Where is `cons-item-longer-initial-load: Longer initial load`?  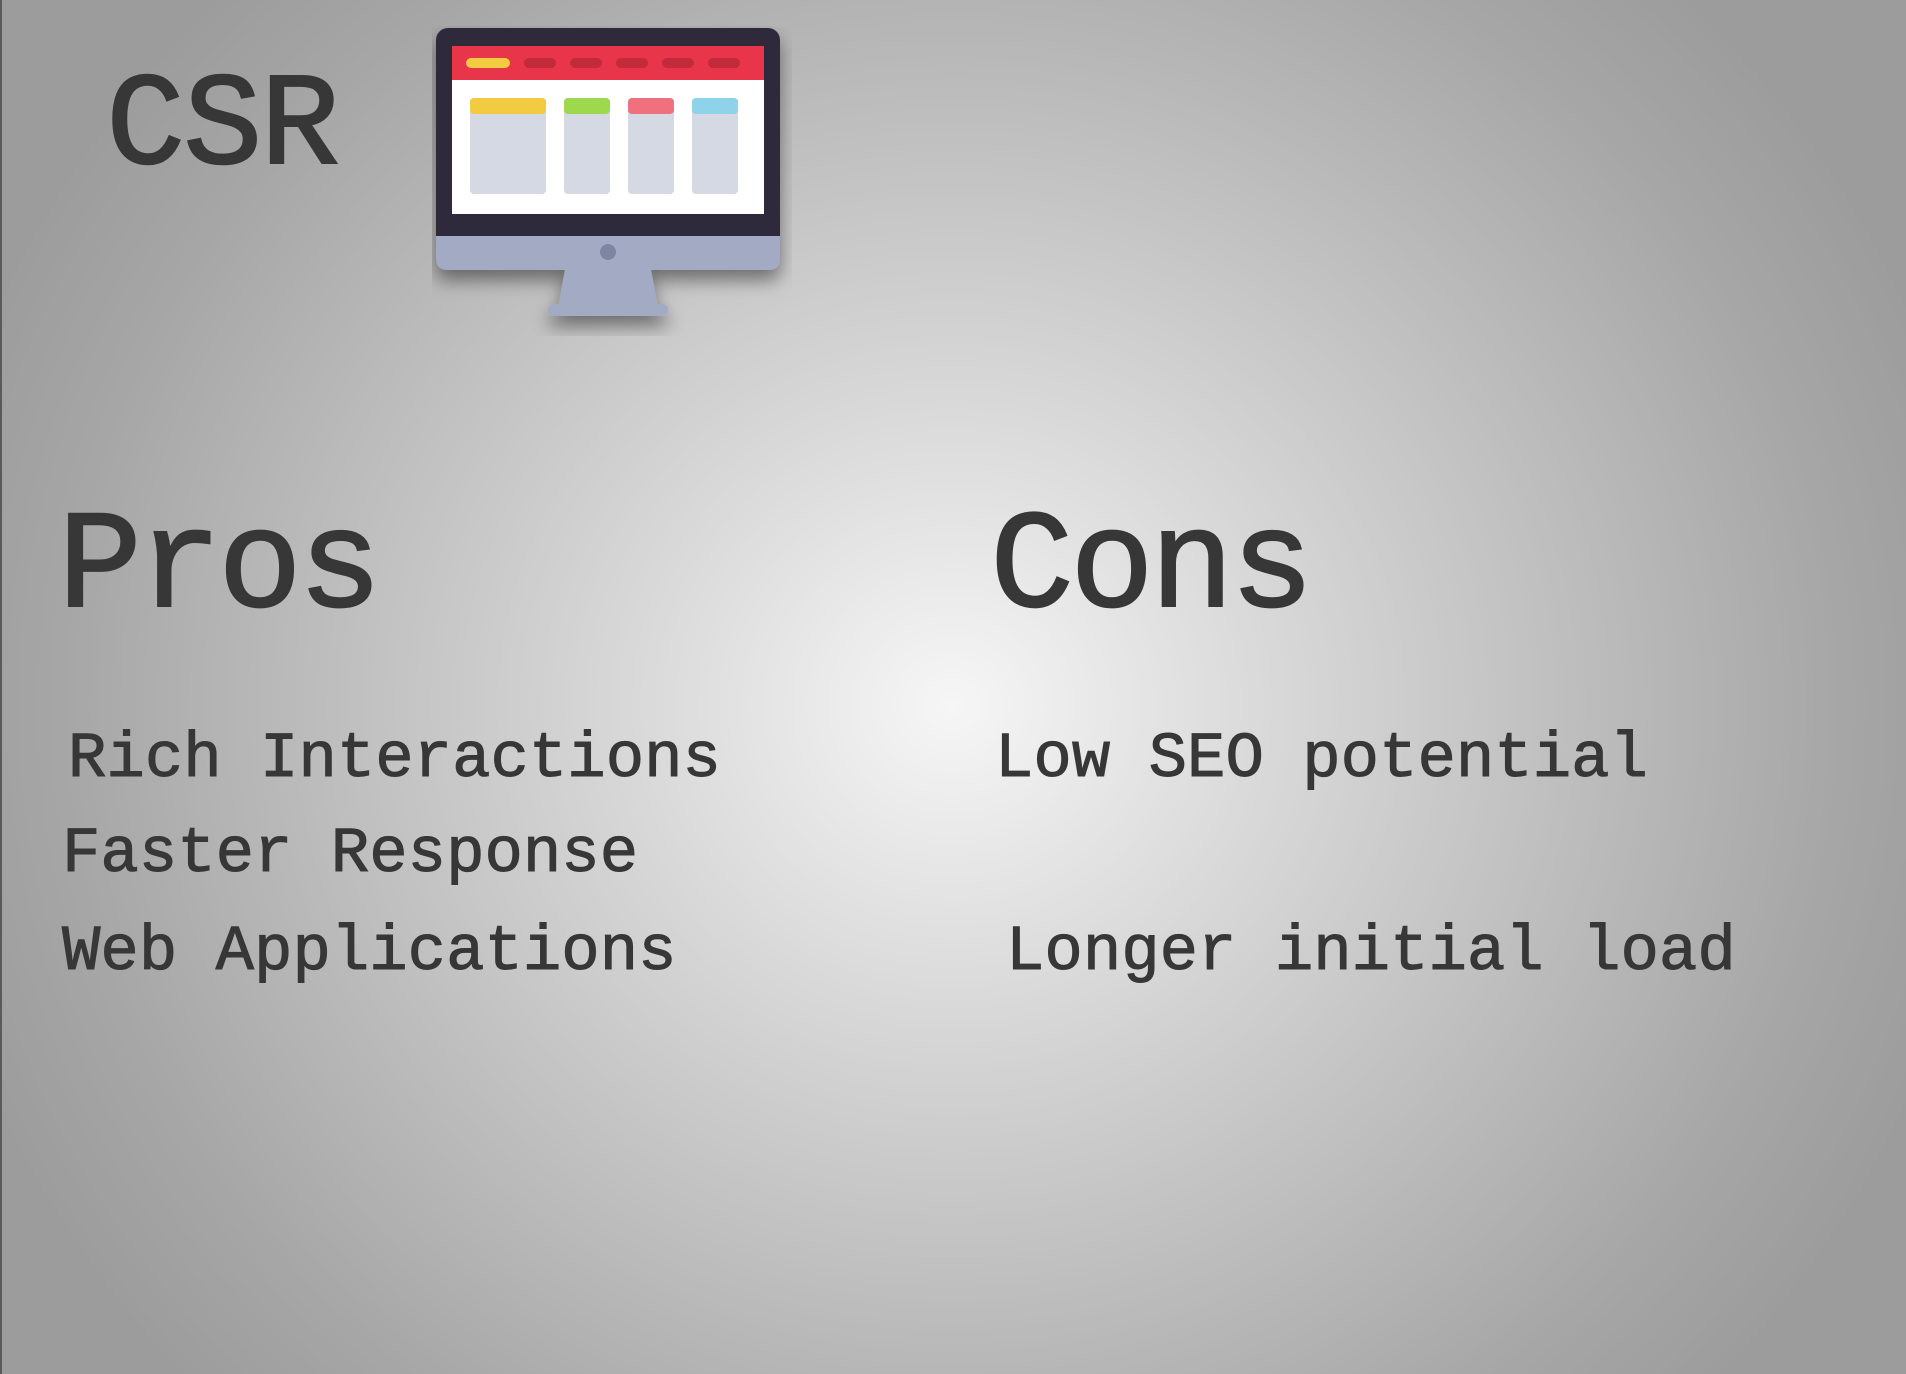 cons-item-longer-initial-load: Longer initial load is located at coordinates (1371, 953).